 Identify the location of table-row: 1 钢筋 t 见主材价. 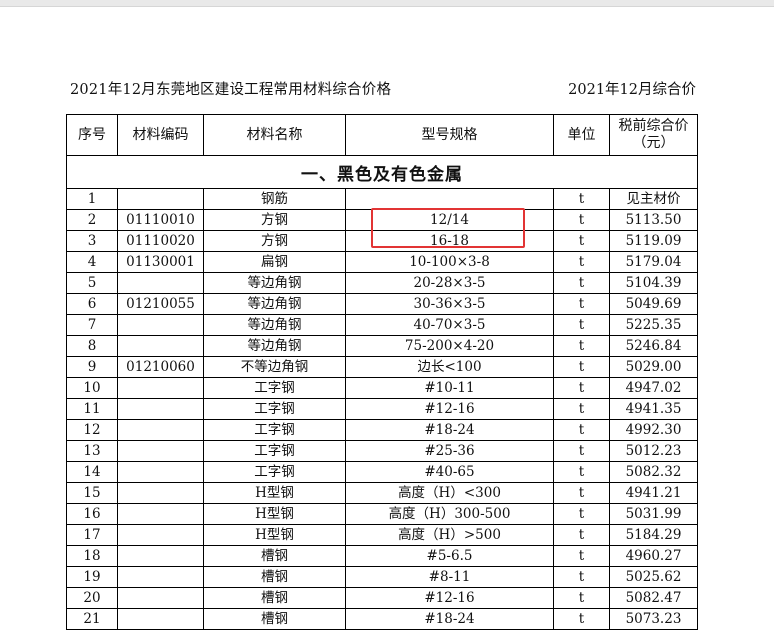
(382, 199).